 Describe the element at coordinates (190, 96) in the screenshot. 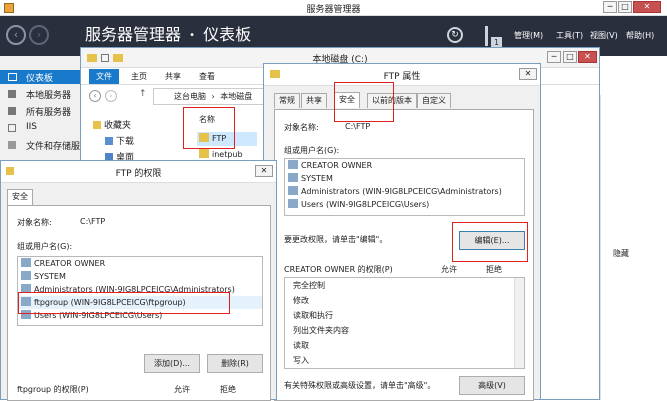

I see `address-this-pc: 这台电脑` at that location.